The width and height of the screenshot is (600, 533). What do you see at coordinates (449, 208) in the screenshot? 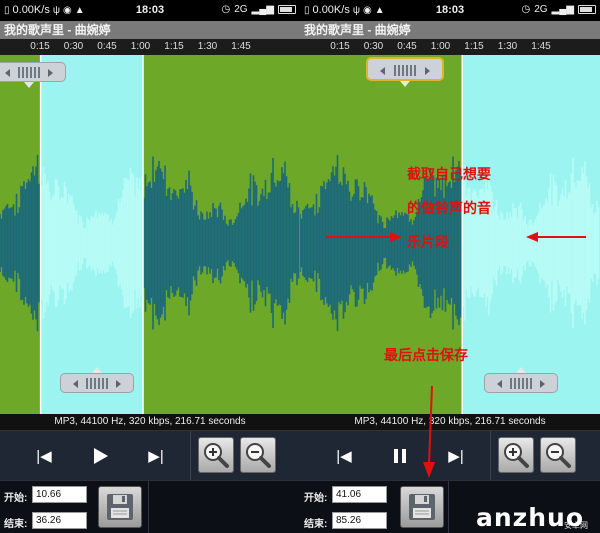
I see `annotation-select-segment: 截取自己想要 的做铃声的音 乐片段` at bounding box center [449, 208].